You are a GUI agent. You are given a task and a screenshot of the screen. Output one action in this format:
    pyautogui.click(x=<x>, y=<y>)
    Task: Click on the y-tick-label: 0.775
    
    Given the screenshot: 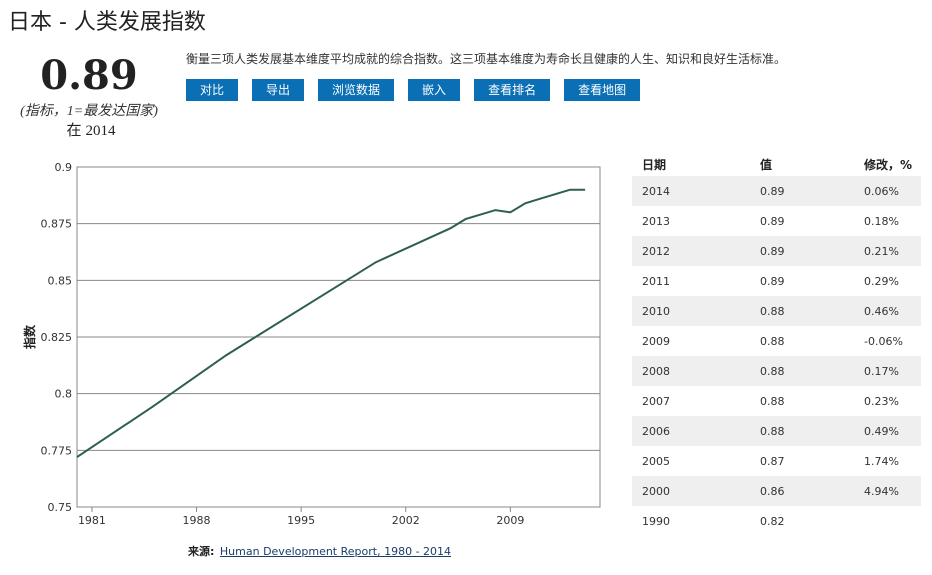 What is the action you would take?
    pyautogui.click(x=57, y=450)
    